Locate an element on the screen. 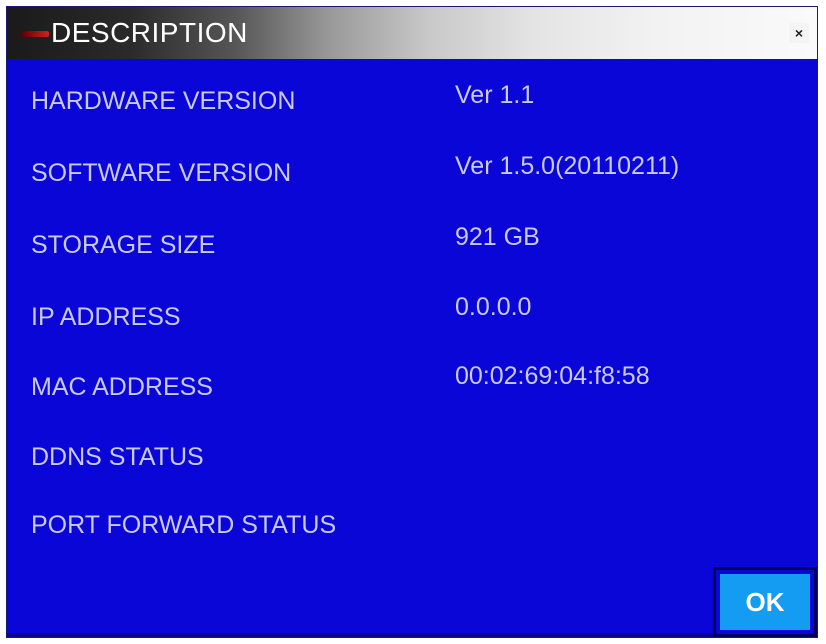  value-mac-address: 00:02:69:04:f8:58 is located at coordinates (552, 376).